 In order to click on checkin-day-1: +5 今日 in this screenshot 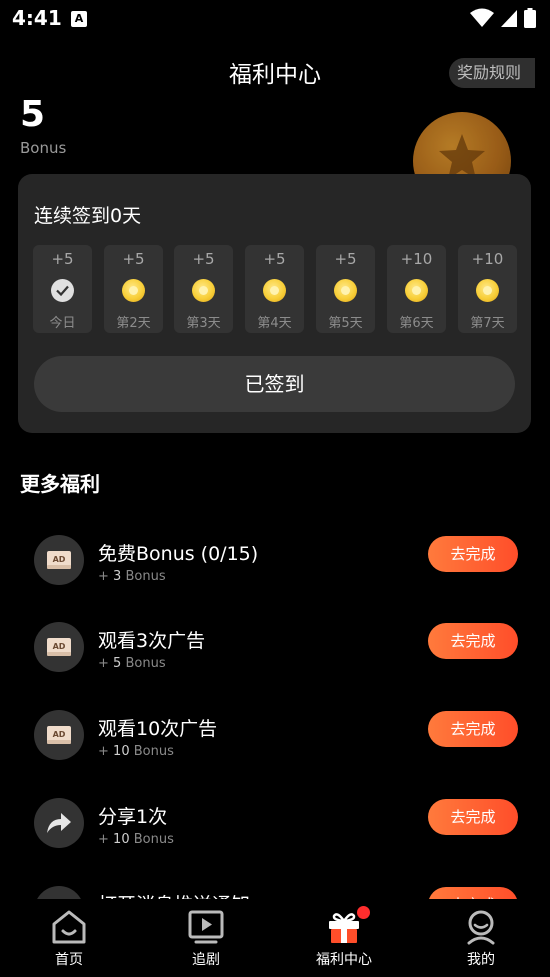, I will do `click(62, 289)`.